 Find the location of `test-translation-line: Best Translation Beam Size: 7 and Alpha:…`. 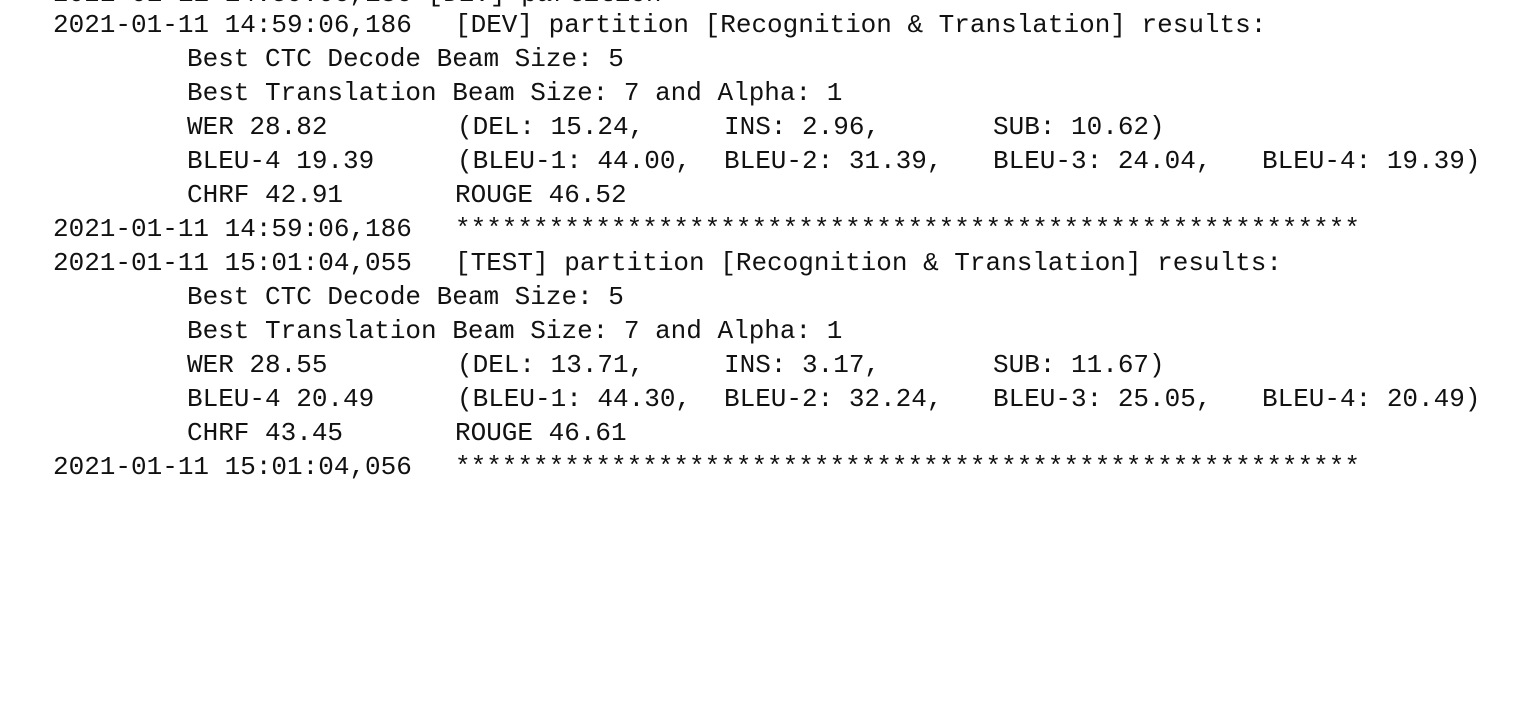

test-translation-line: Best Translation Beam Size: 7 and Alpha:… is located at coordinates (765, 331).